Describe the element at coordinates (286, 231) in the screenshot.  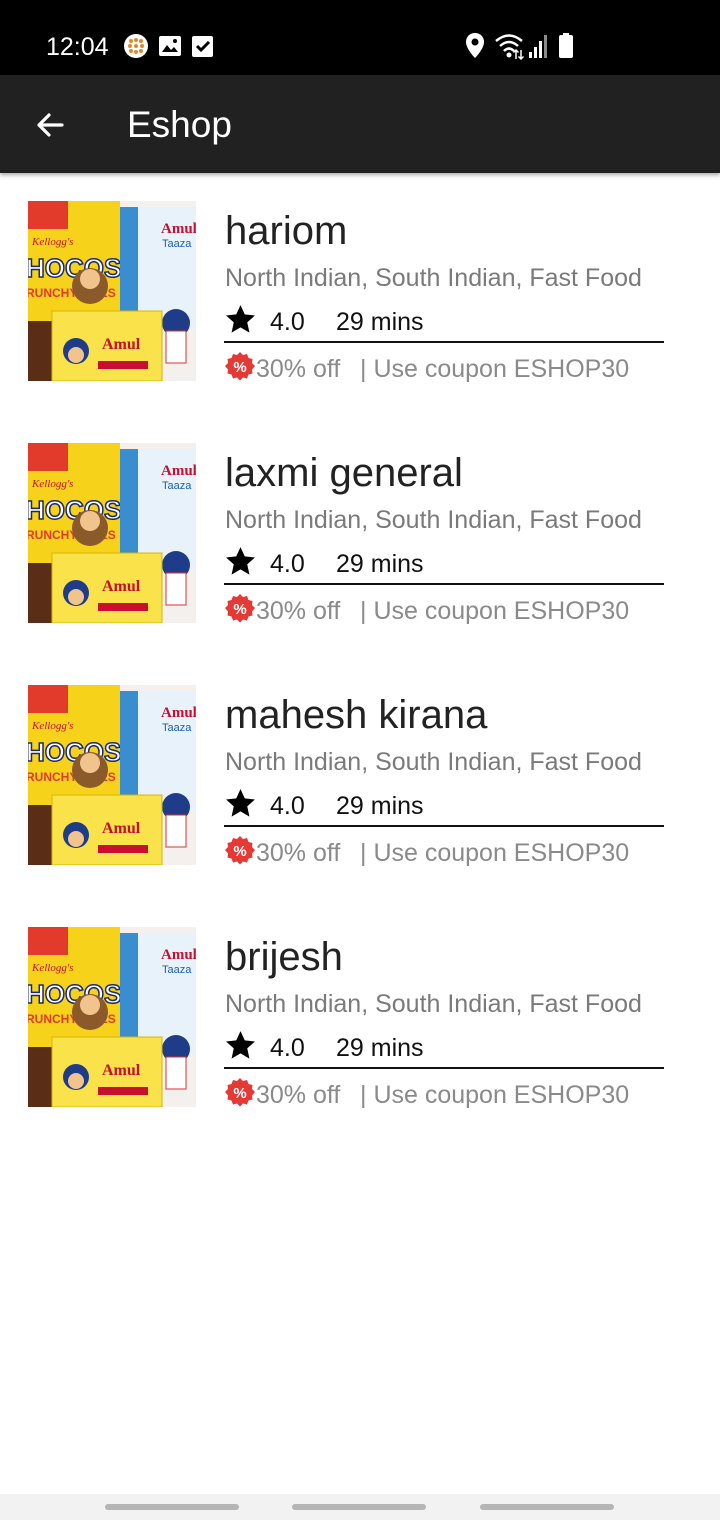
I see `store-name: hariom` at that location.